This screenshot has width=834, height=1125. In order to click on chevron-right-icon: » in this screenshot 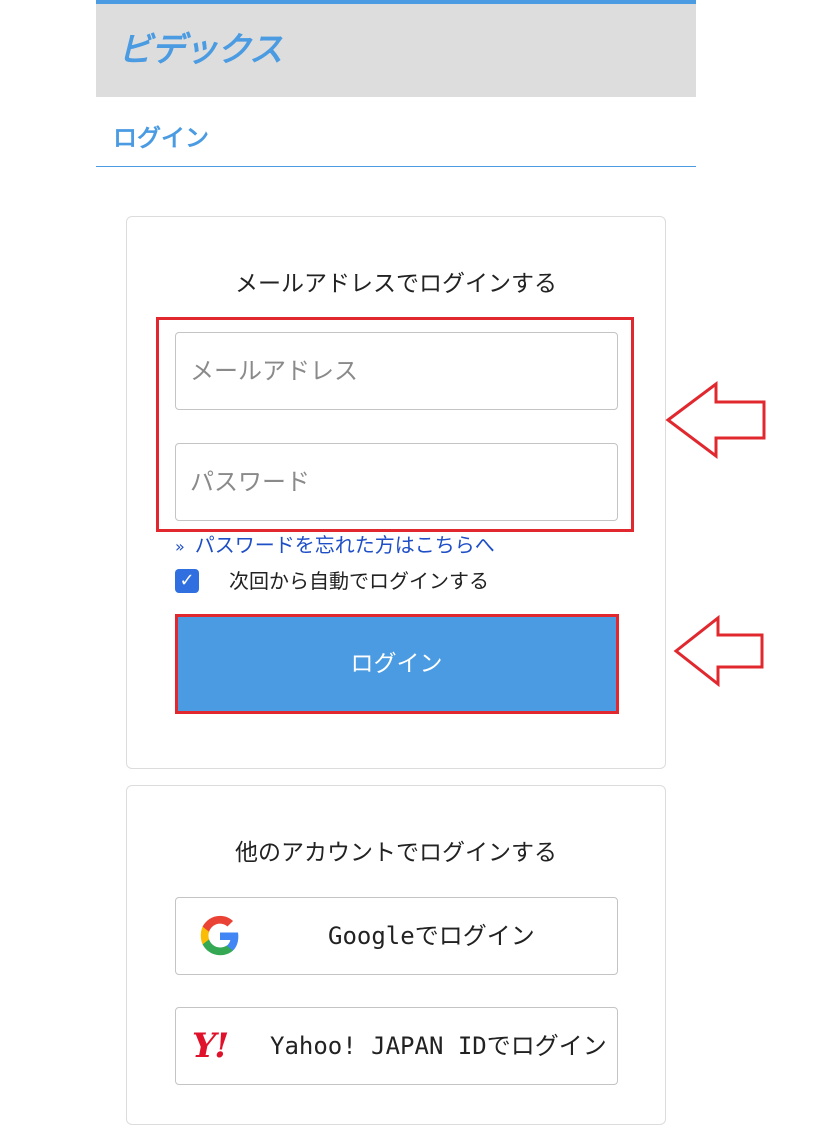, I will do `click(180, 546)`.